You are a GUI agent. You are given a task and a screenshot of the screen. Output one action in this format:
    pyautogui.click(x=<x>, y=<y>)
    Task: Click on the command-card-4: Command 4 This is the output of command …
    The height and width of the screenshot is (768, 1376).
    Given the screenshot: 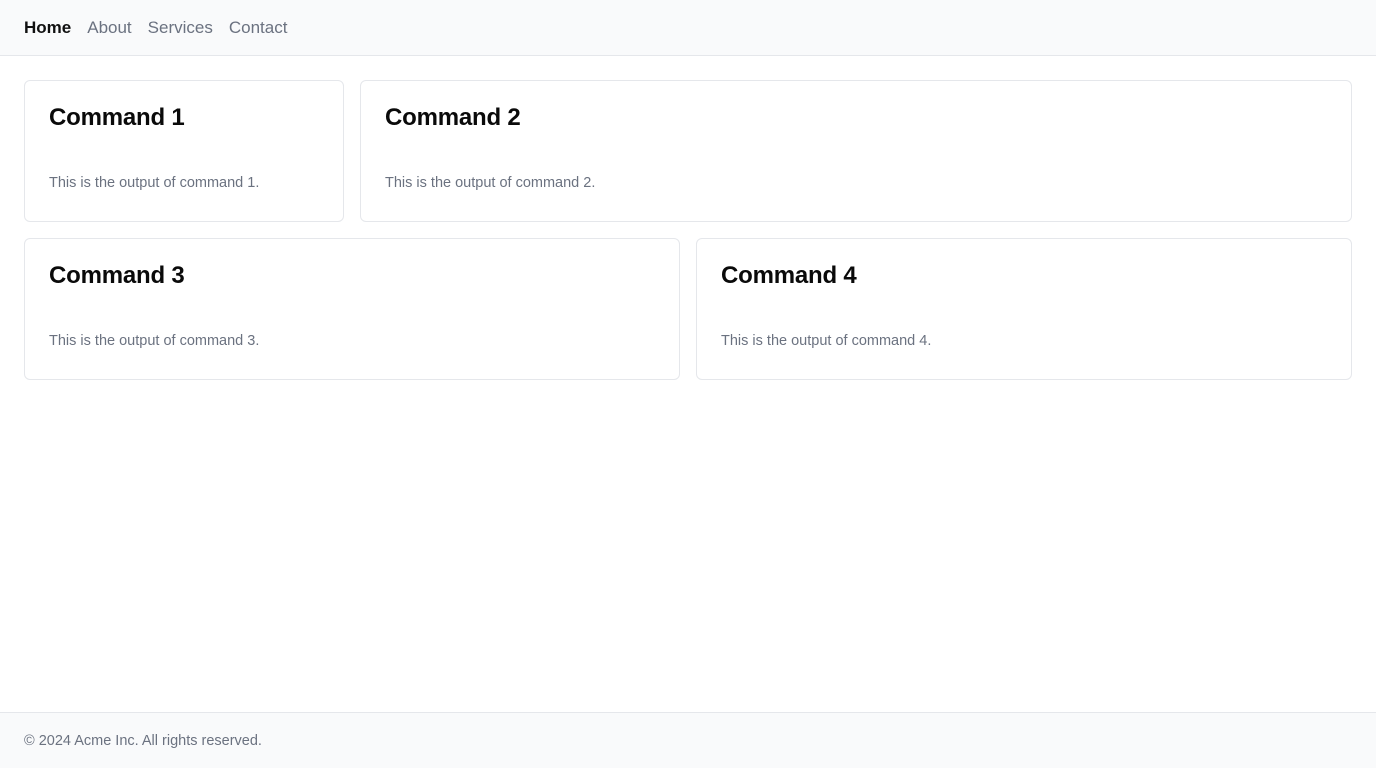 What is the action you would take?
    pyautogui.click(x=1024, y=309)
    